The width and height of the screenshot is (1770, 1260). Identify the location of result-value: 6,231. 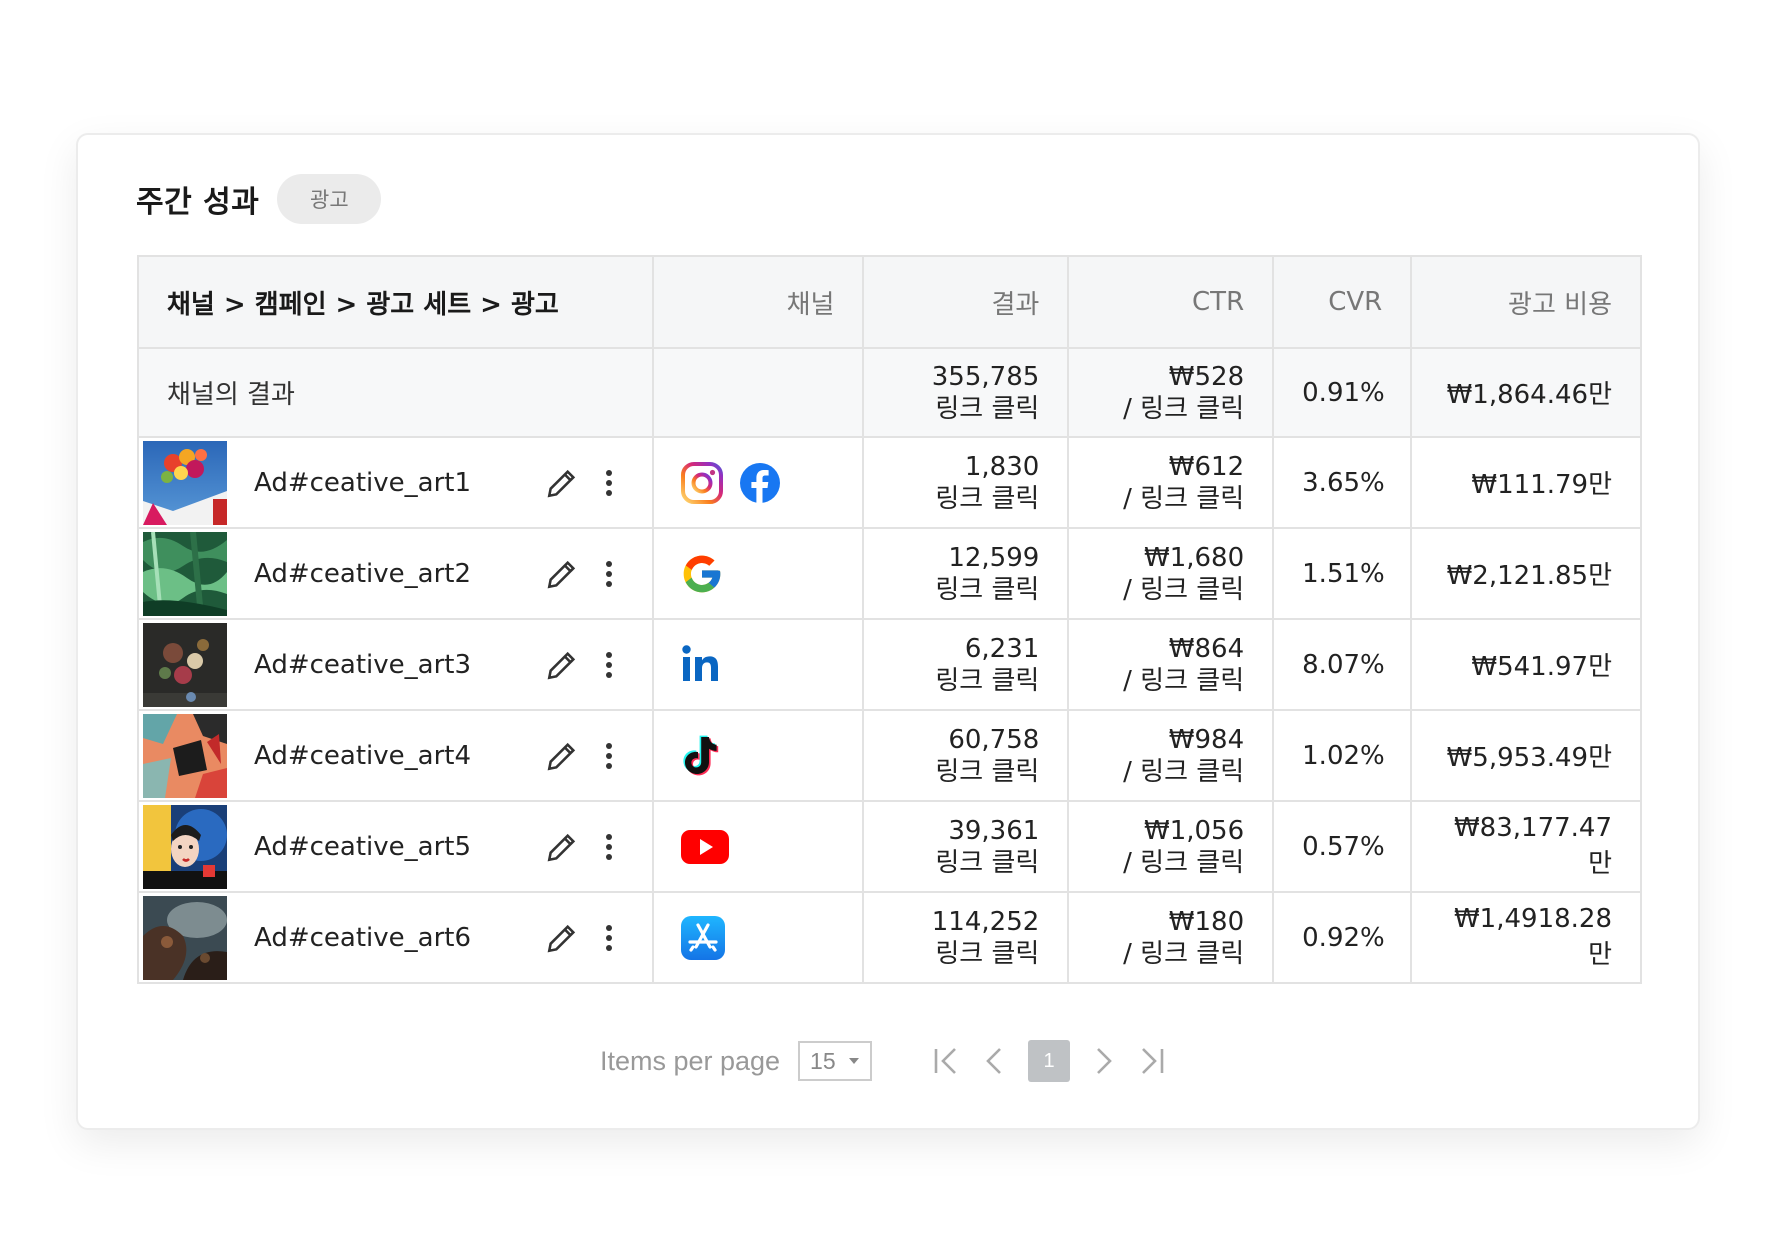
(1002, 648).